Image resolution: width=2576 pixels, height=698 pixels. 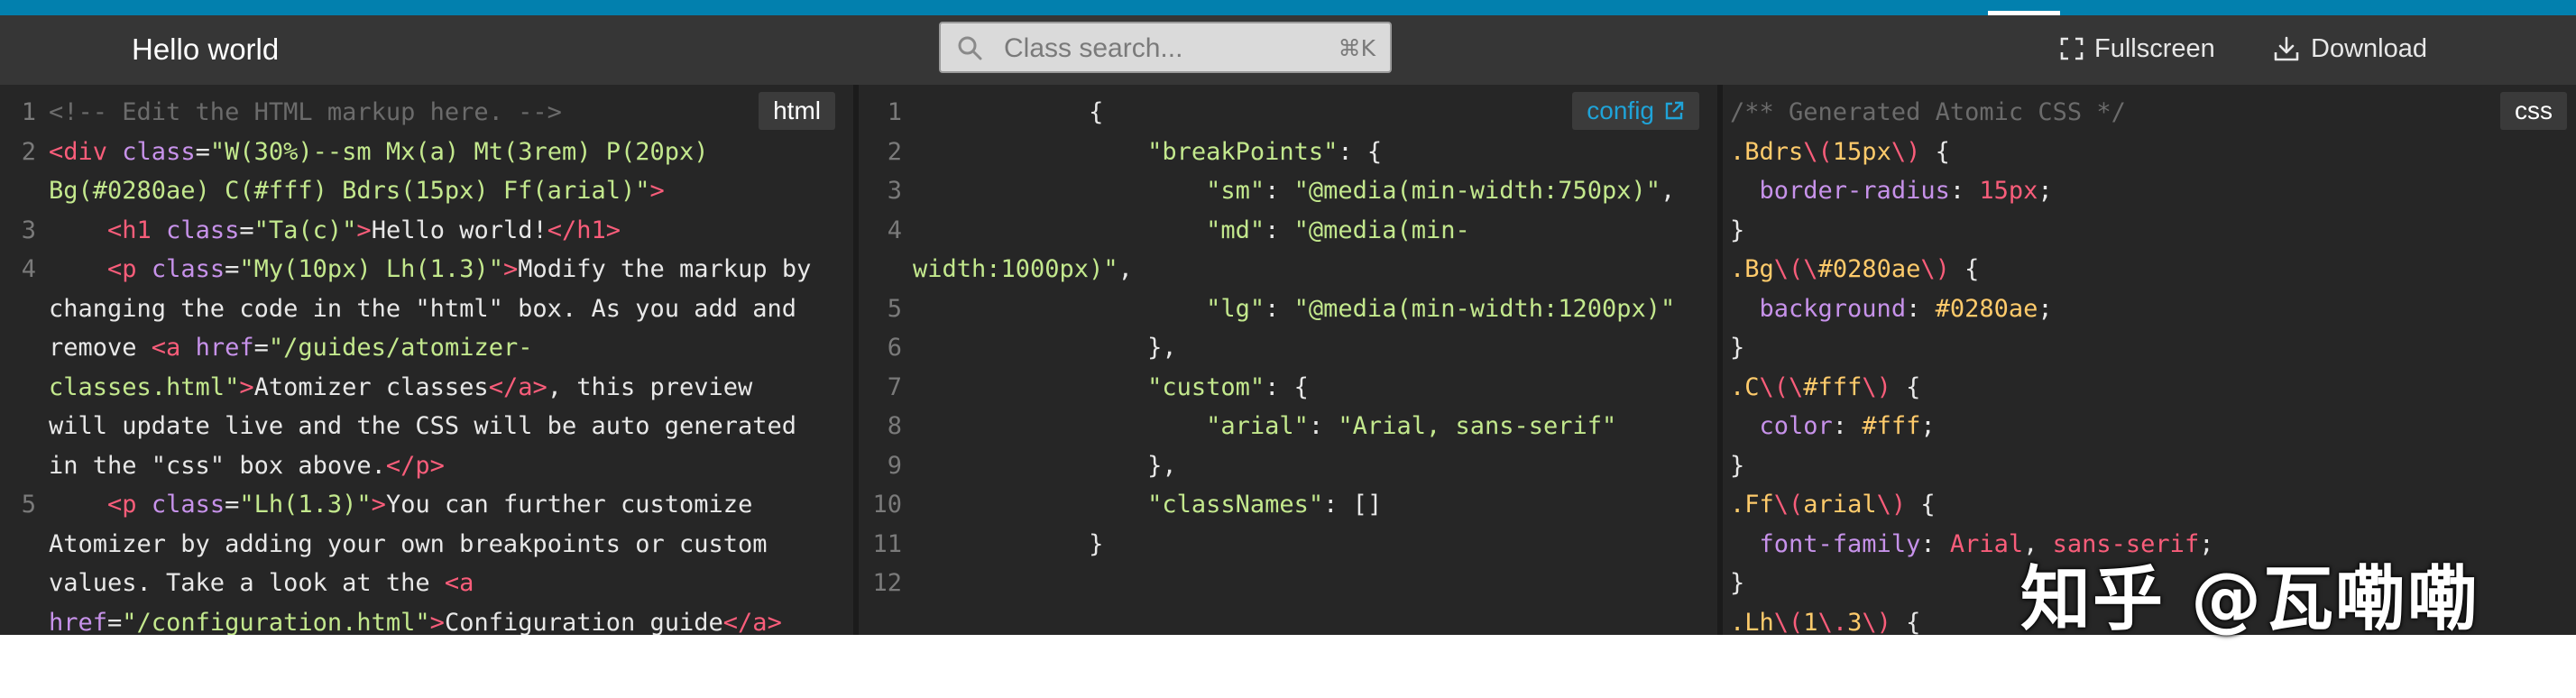 I want to click on line-number: 1, so click(x=894, y=112).